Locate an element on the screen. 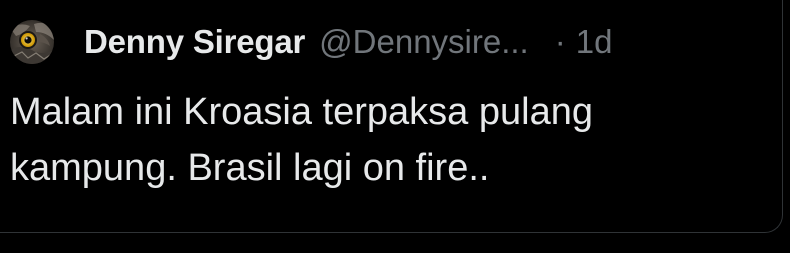  owl-avatar-image is located at coordinates (32, 42).